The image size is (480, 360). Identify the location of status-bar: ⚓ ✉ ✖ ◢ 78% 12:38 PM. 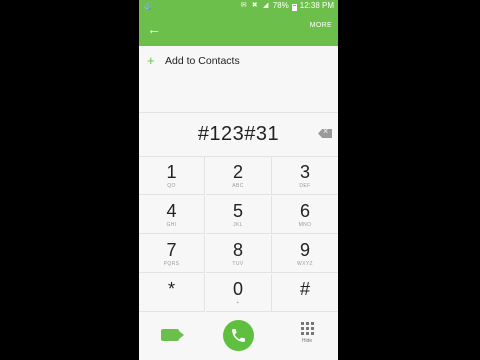
(238, 6).